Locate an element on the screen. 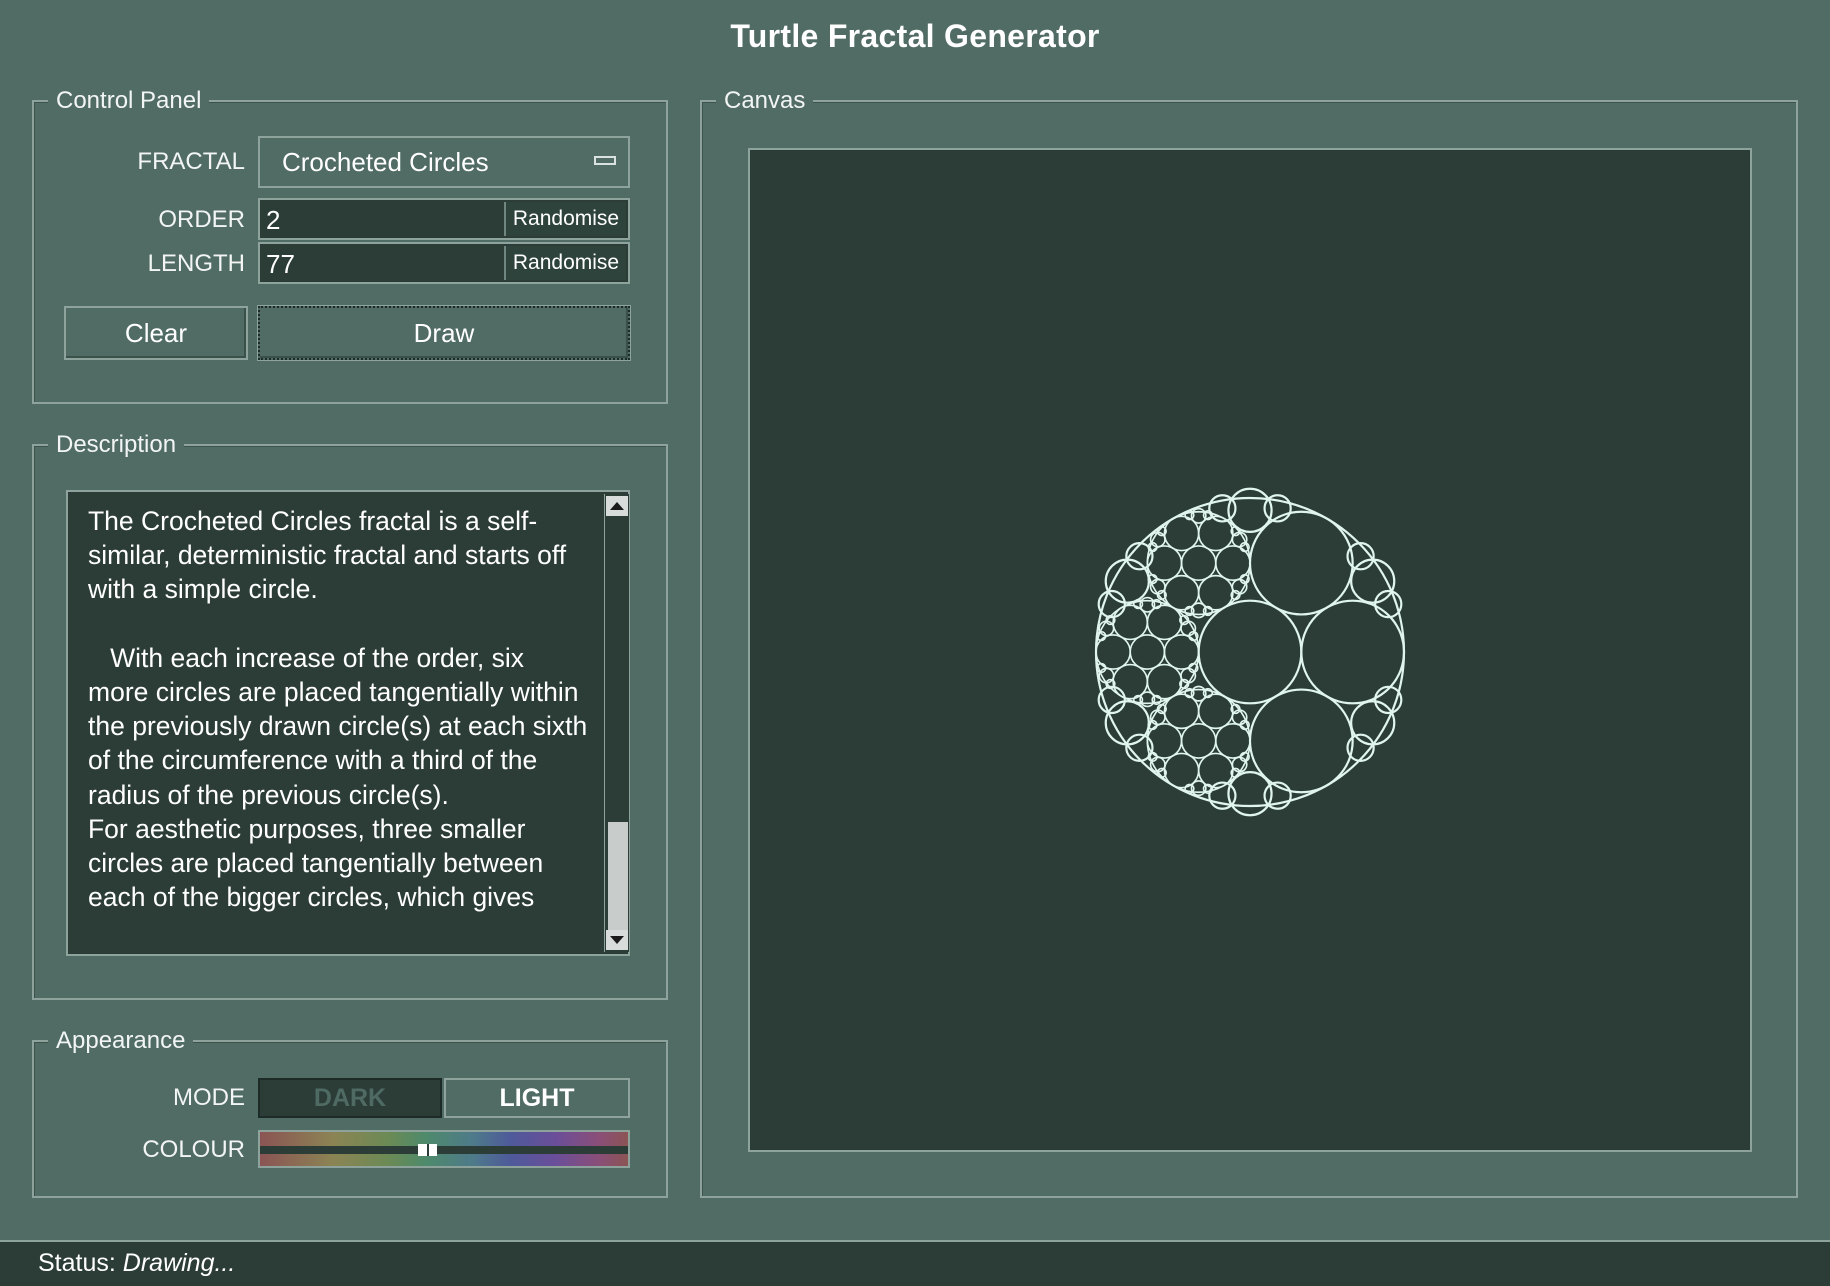 This screenshot has height=1286, width=1830. length-randomise-button: Randomise is located at coordinates (565, 263).